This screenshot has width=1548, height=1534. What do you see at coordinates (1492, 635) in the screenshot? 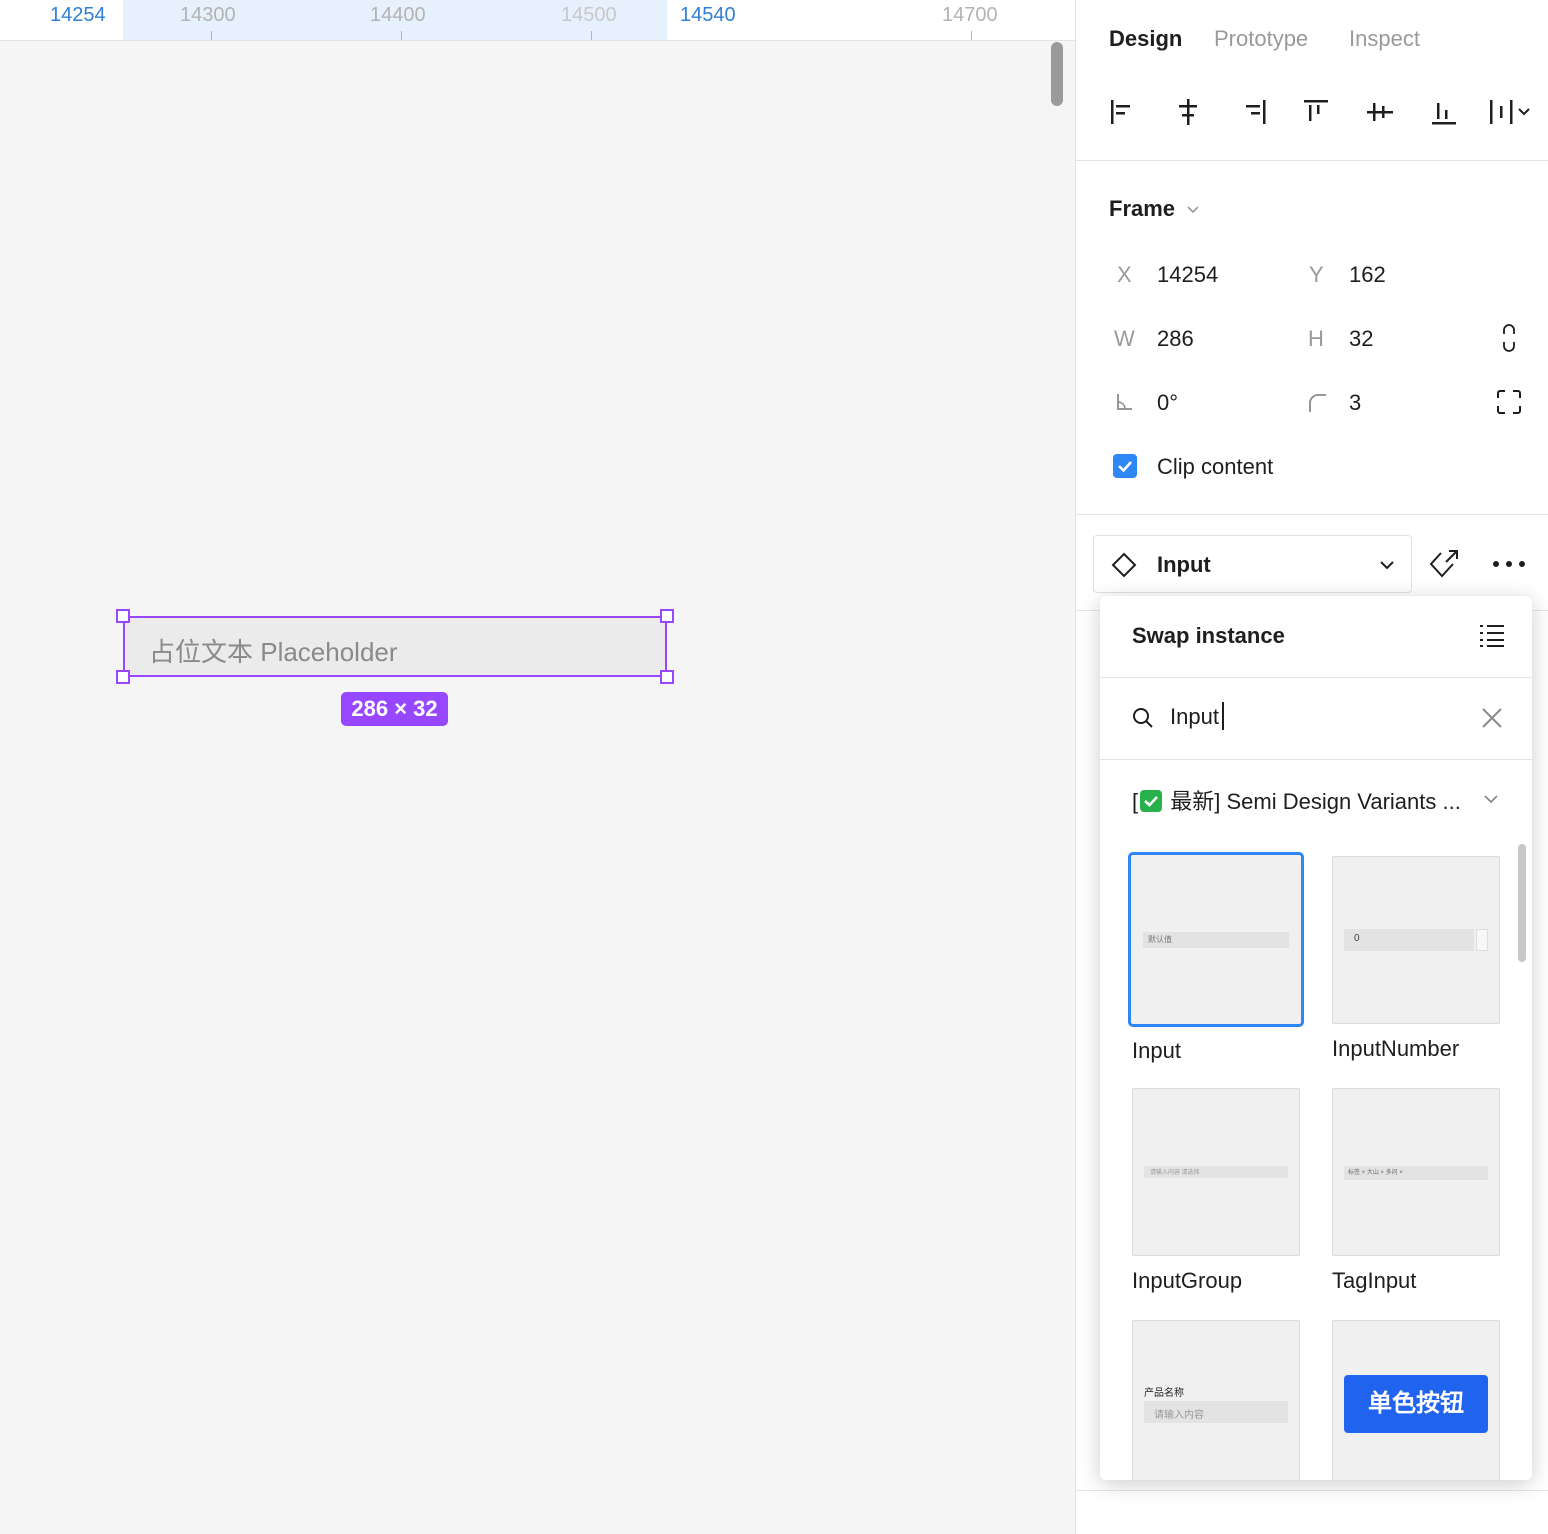
I see `list-view-icon` at bounding box center [1492, 635].